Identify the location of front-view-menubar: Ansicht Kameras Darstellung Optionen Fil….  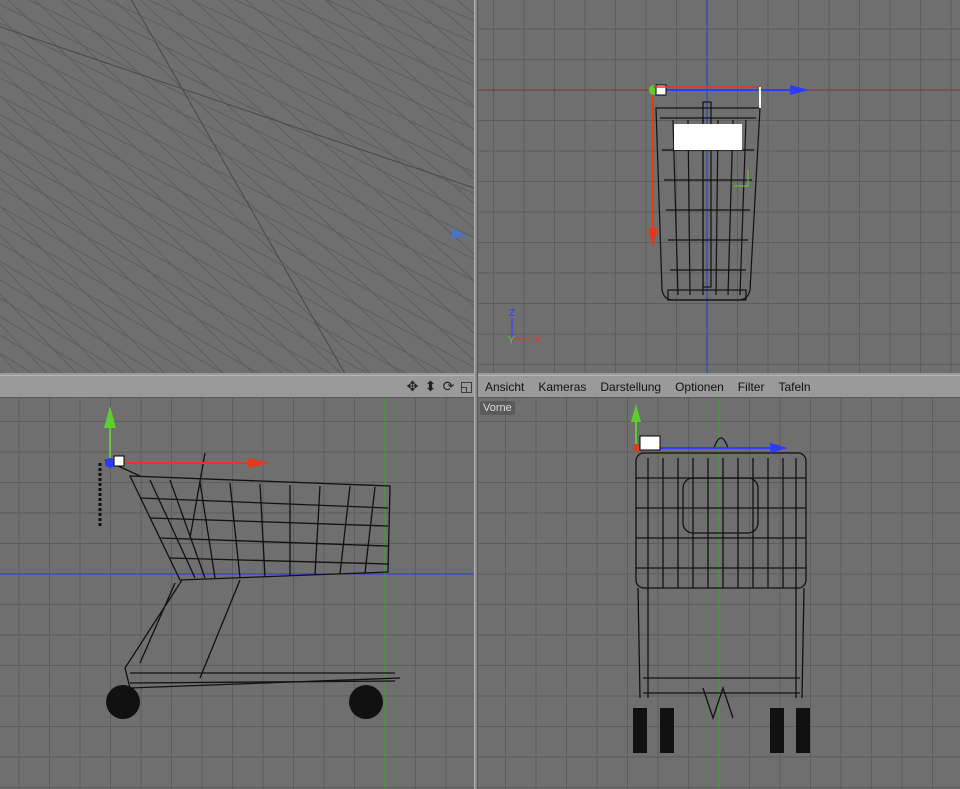
(719, 386).